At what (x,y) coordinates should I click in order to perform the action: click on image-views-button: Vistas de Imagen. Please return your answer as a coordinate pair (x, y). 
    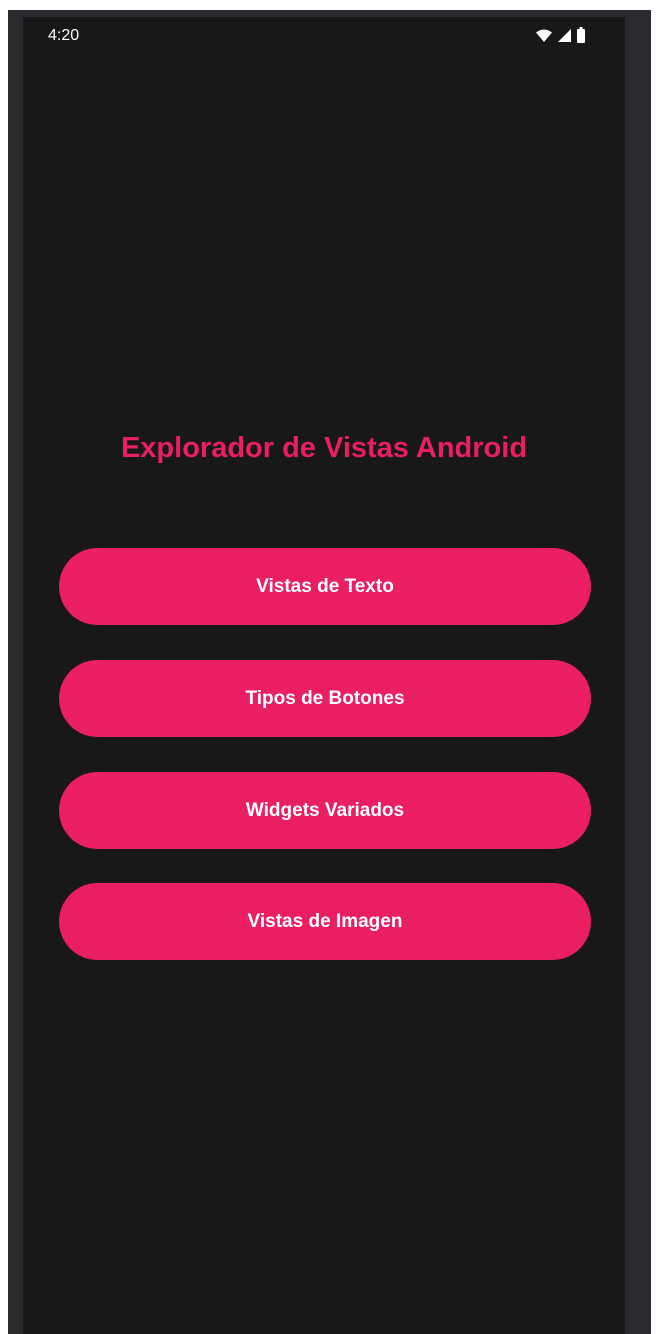
    Looking at the image, I should click on (325, 921).